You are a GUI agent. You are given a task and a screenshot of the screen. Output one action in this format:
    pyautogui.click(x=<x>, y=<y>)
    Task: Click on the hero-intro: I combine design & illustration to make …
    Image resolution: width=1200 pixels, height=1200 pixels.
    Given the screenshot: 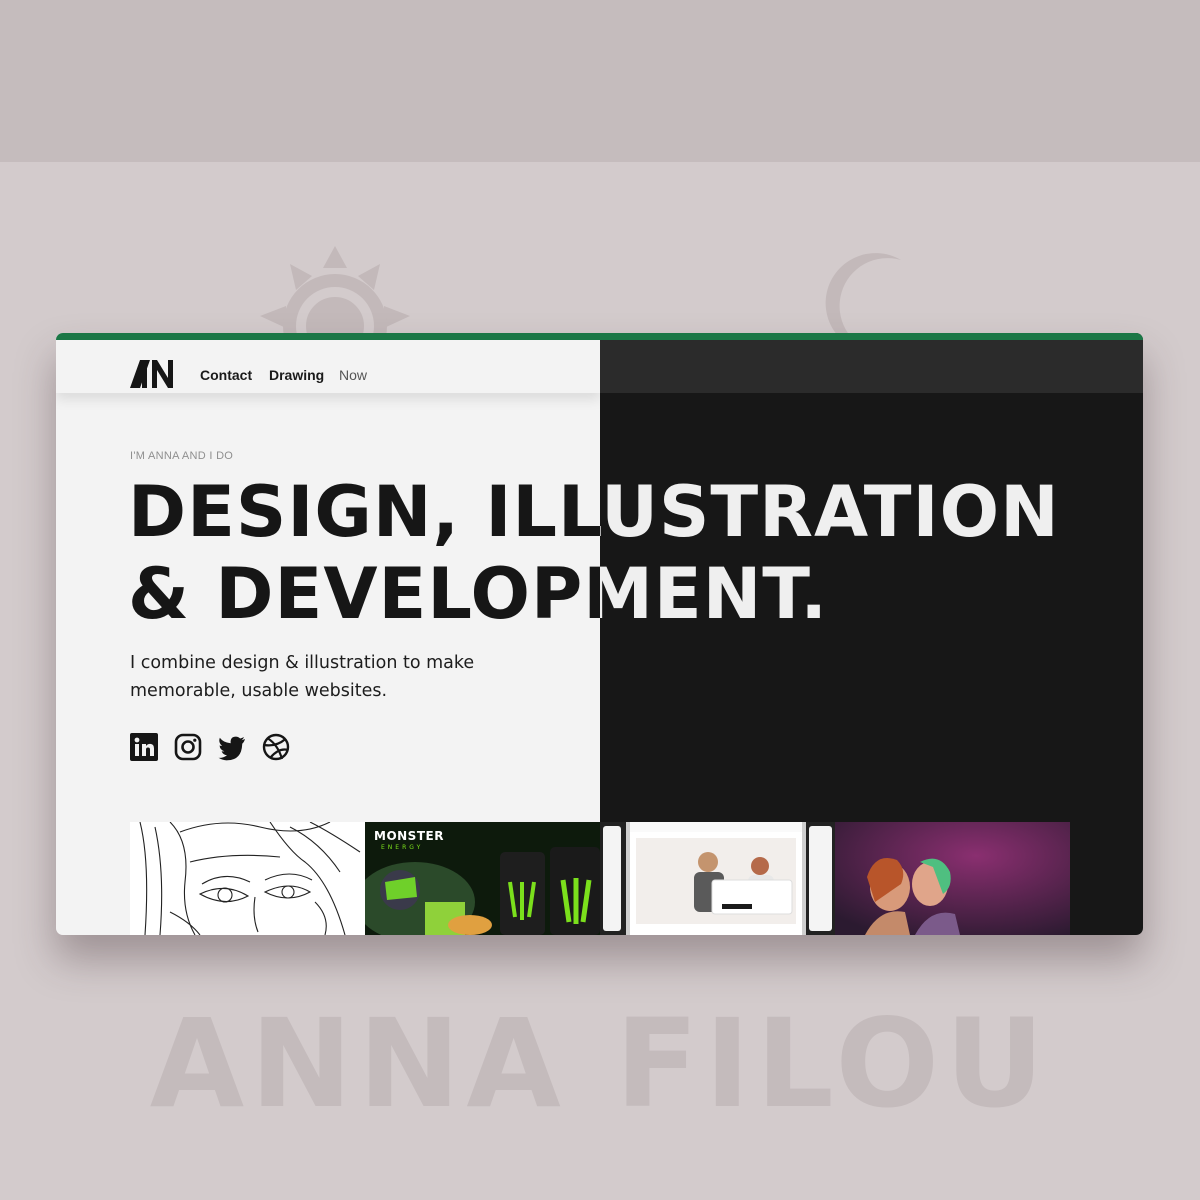 What is the action you would take?
    pyautogui.click(x=302, y=677)
    